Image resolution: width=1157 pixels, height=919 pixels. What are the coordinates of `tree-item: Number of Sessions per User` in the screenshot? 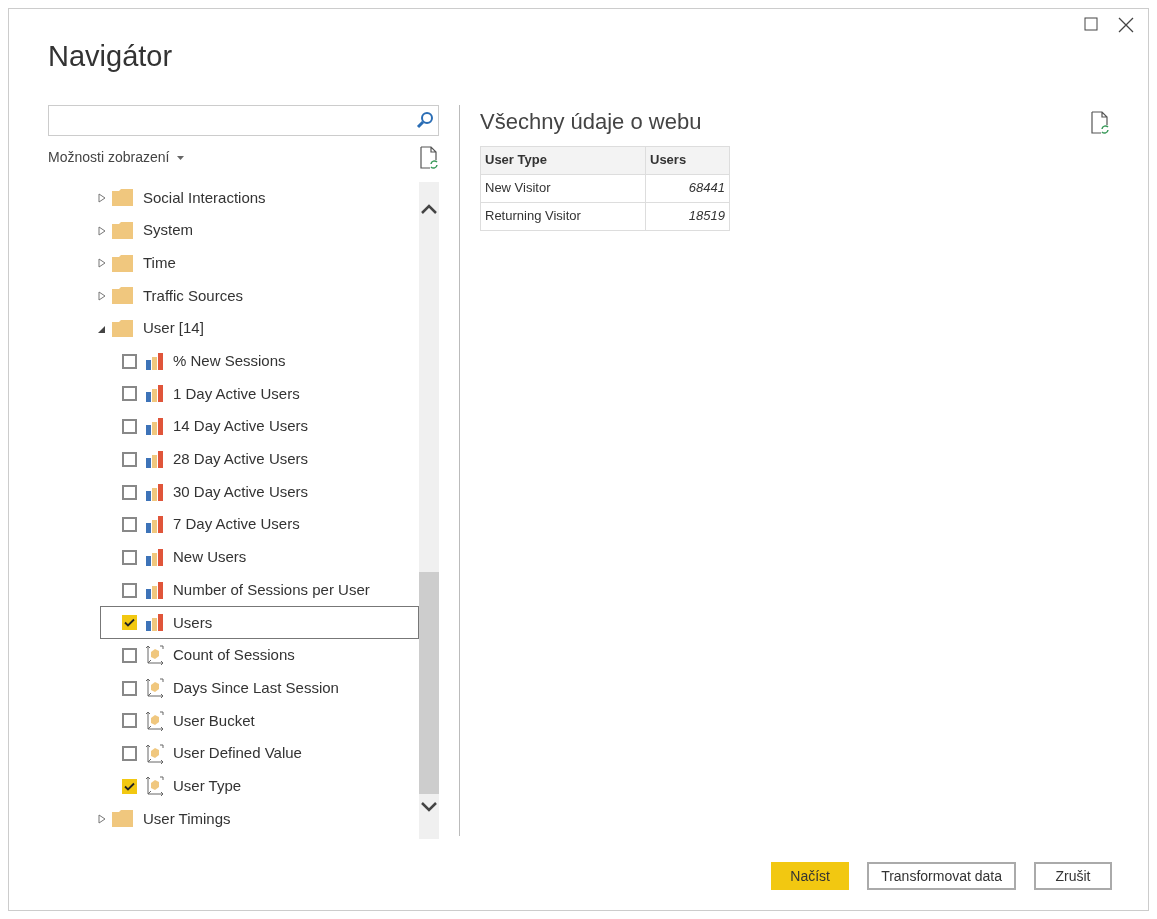 It's located at (259, 590).